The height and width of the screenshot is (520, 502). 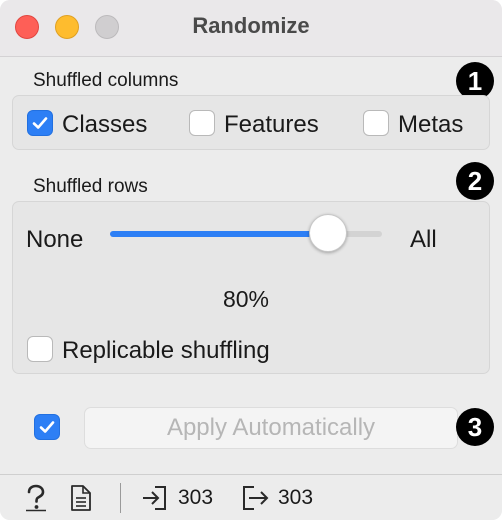 I want to click on status-bar: 303 303, so click(x=251, y=497).